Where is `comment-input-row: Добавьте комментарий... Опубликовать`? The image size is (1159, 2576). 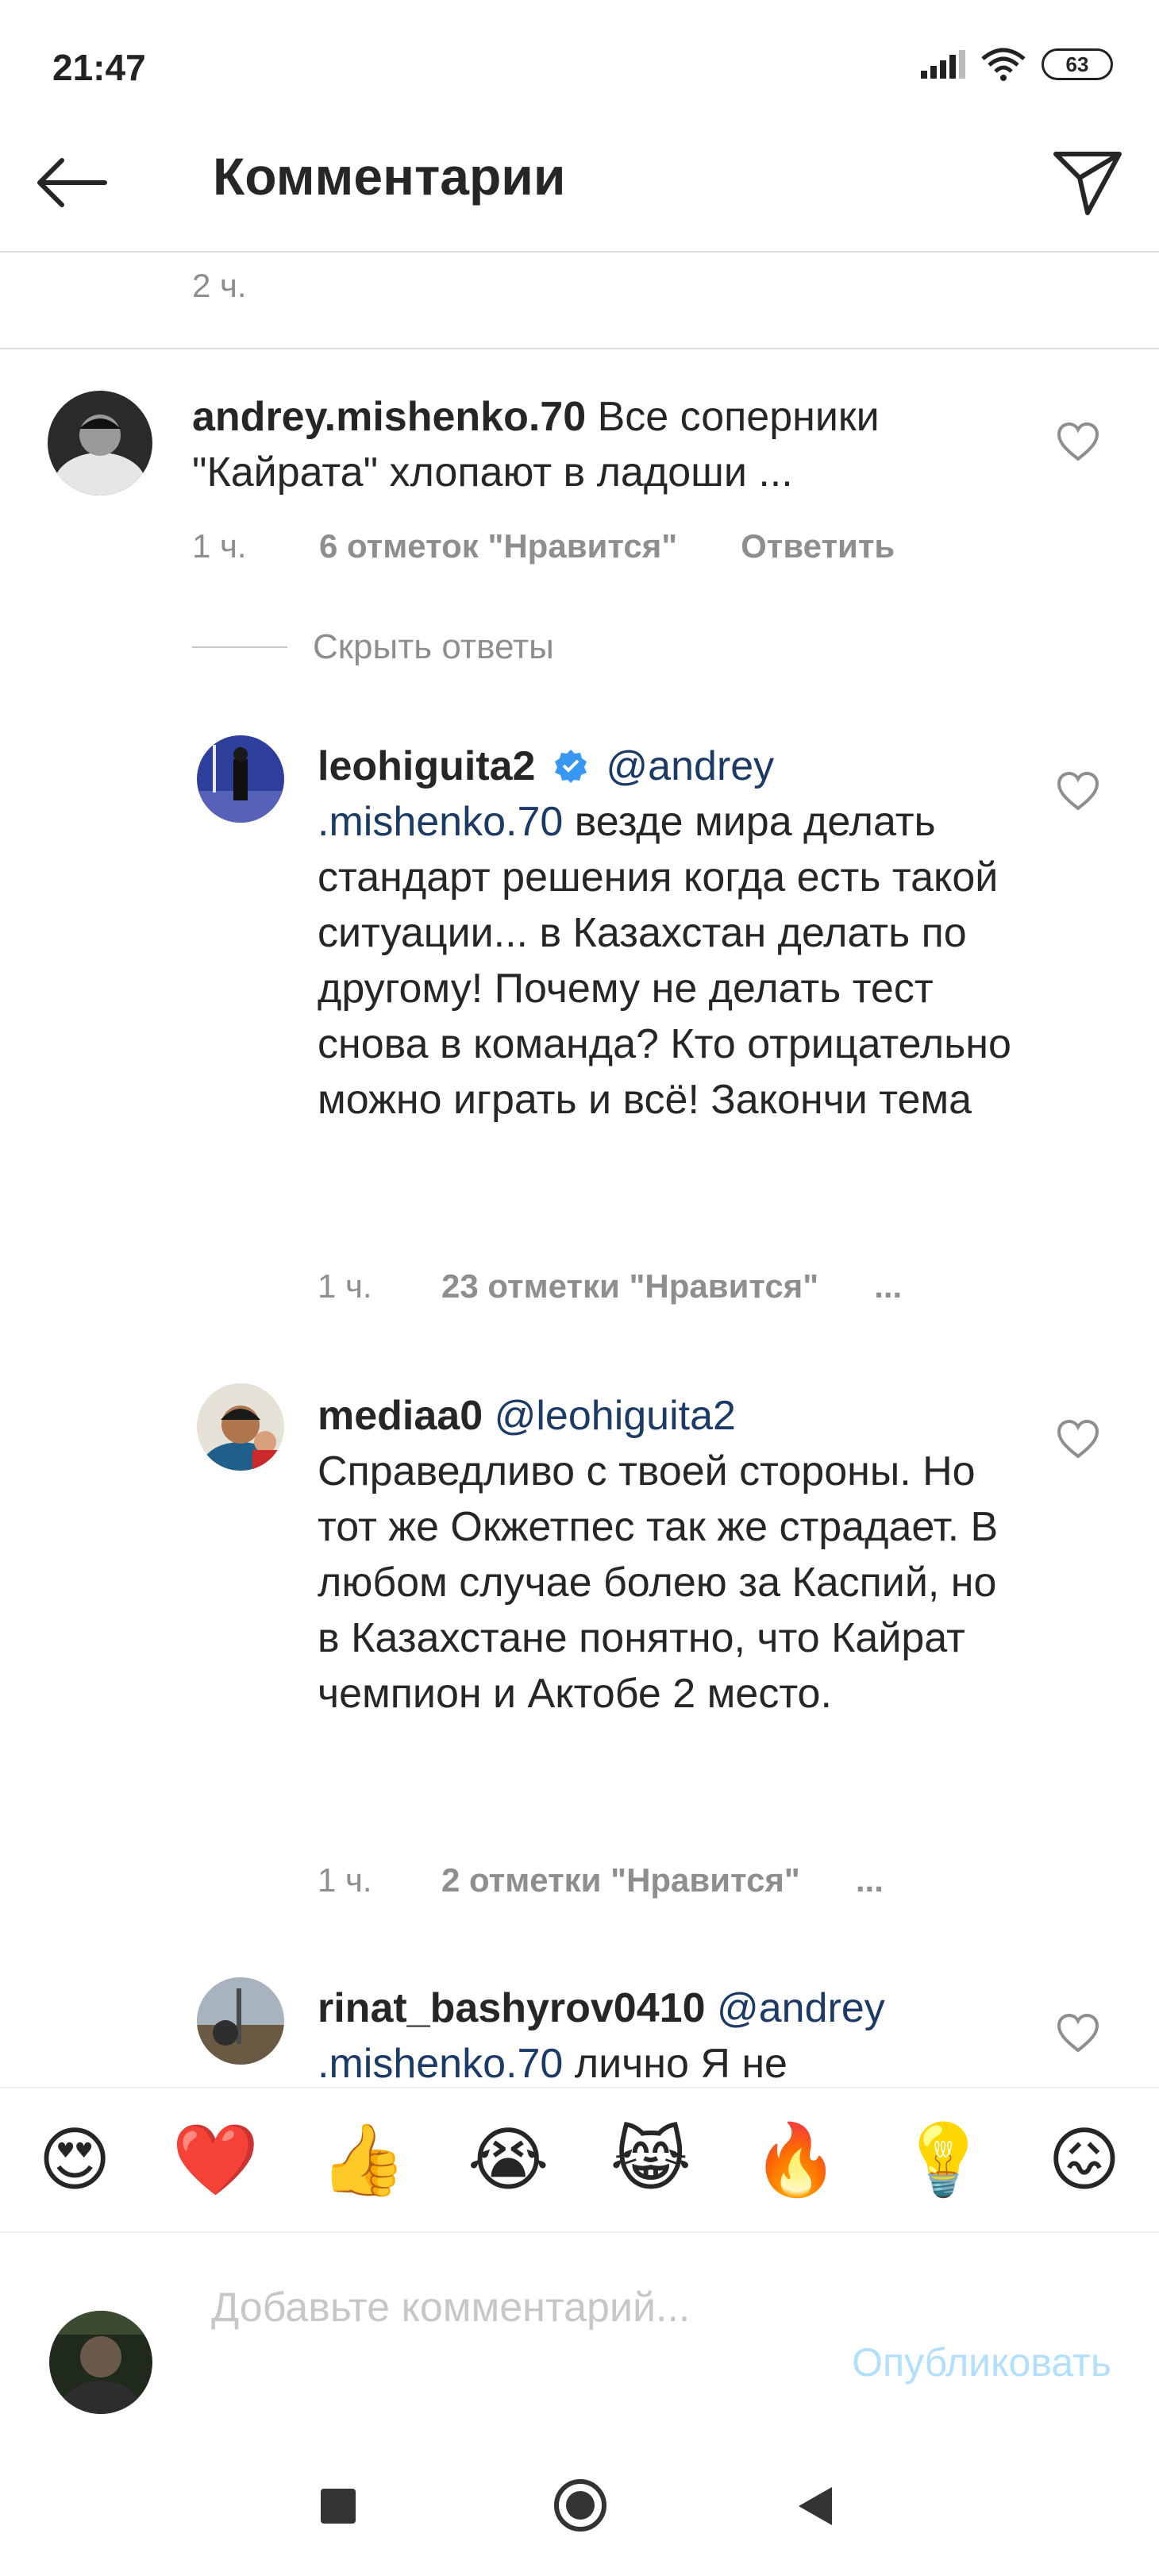
comment-input-row: Добавьте комментарий... Опубликовать is located at coordinates (579, 2328).